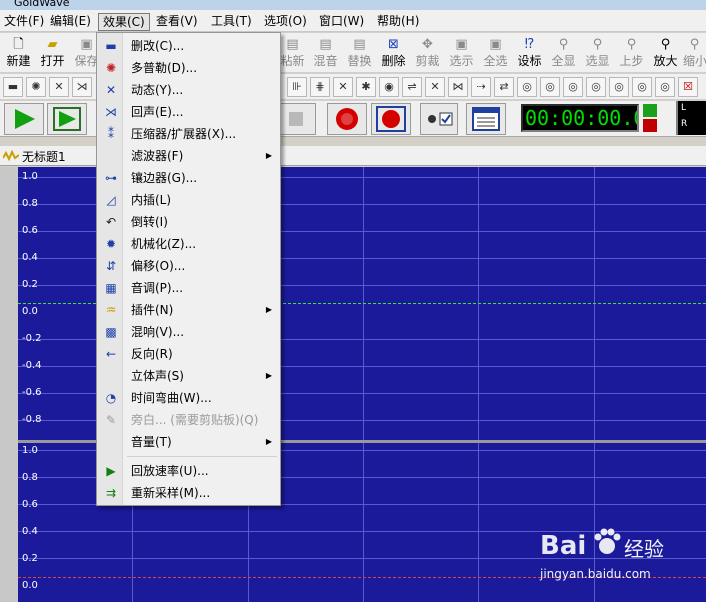  Describe the element at coordinates (439, 119) in the screenshot. I see `device-controls-button` at that location.